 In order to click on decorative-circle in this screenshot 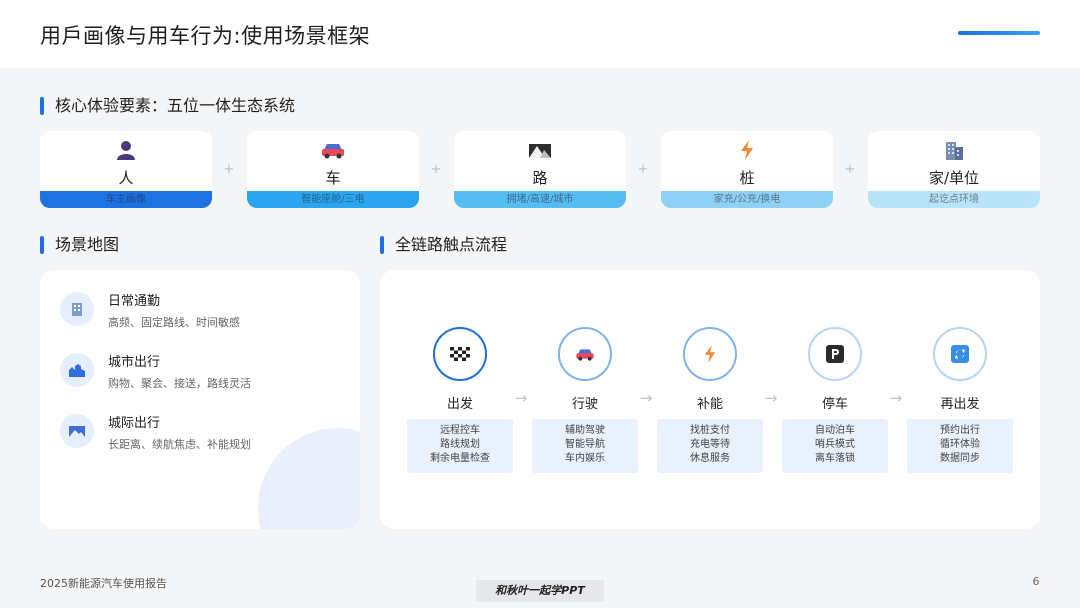, I will do `click(309, 478)`.